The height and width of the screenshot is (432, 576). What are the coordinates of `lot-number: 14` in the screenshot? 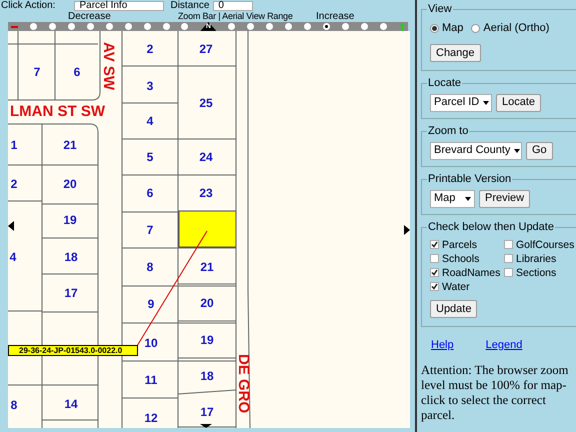 It's located at (71, 404).